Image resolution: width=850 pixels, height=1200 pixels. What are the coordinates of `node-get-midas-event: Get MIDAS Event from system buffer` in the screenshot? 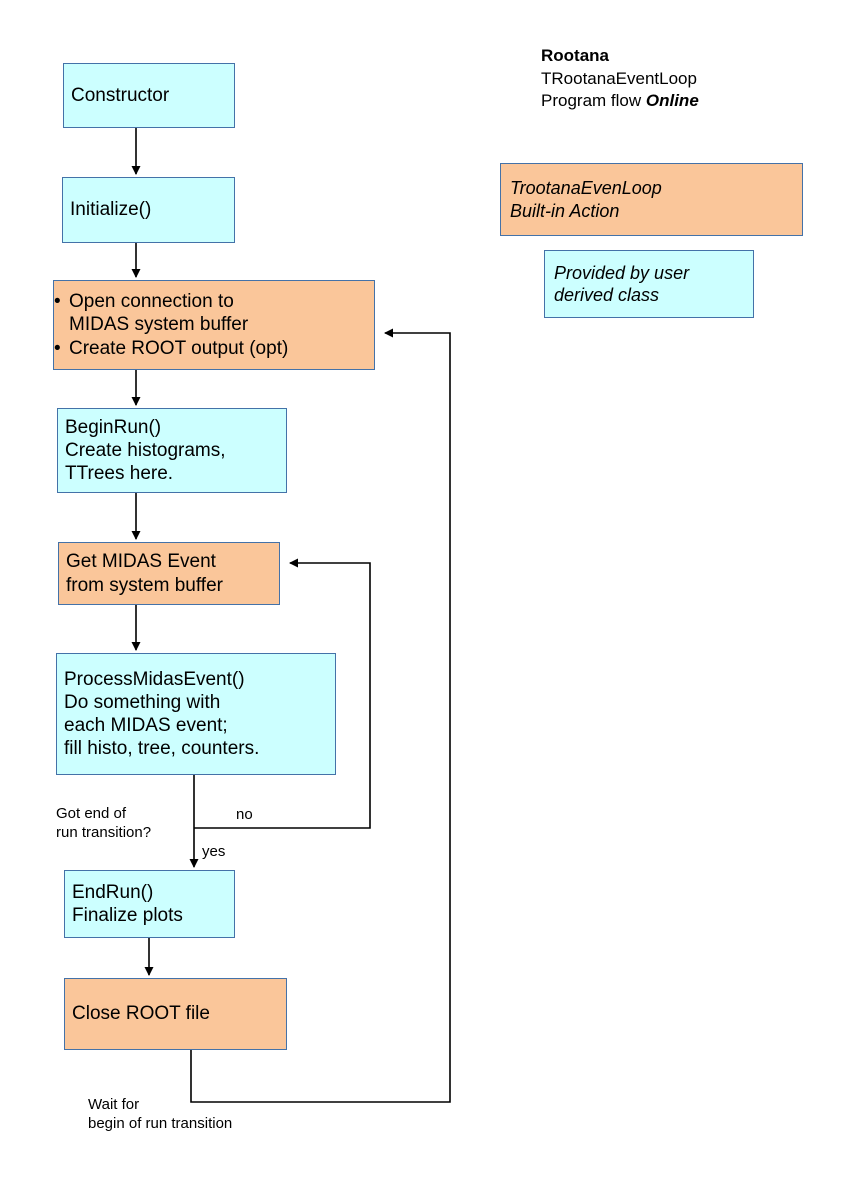 It's located at (169, 573).